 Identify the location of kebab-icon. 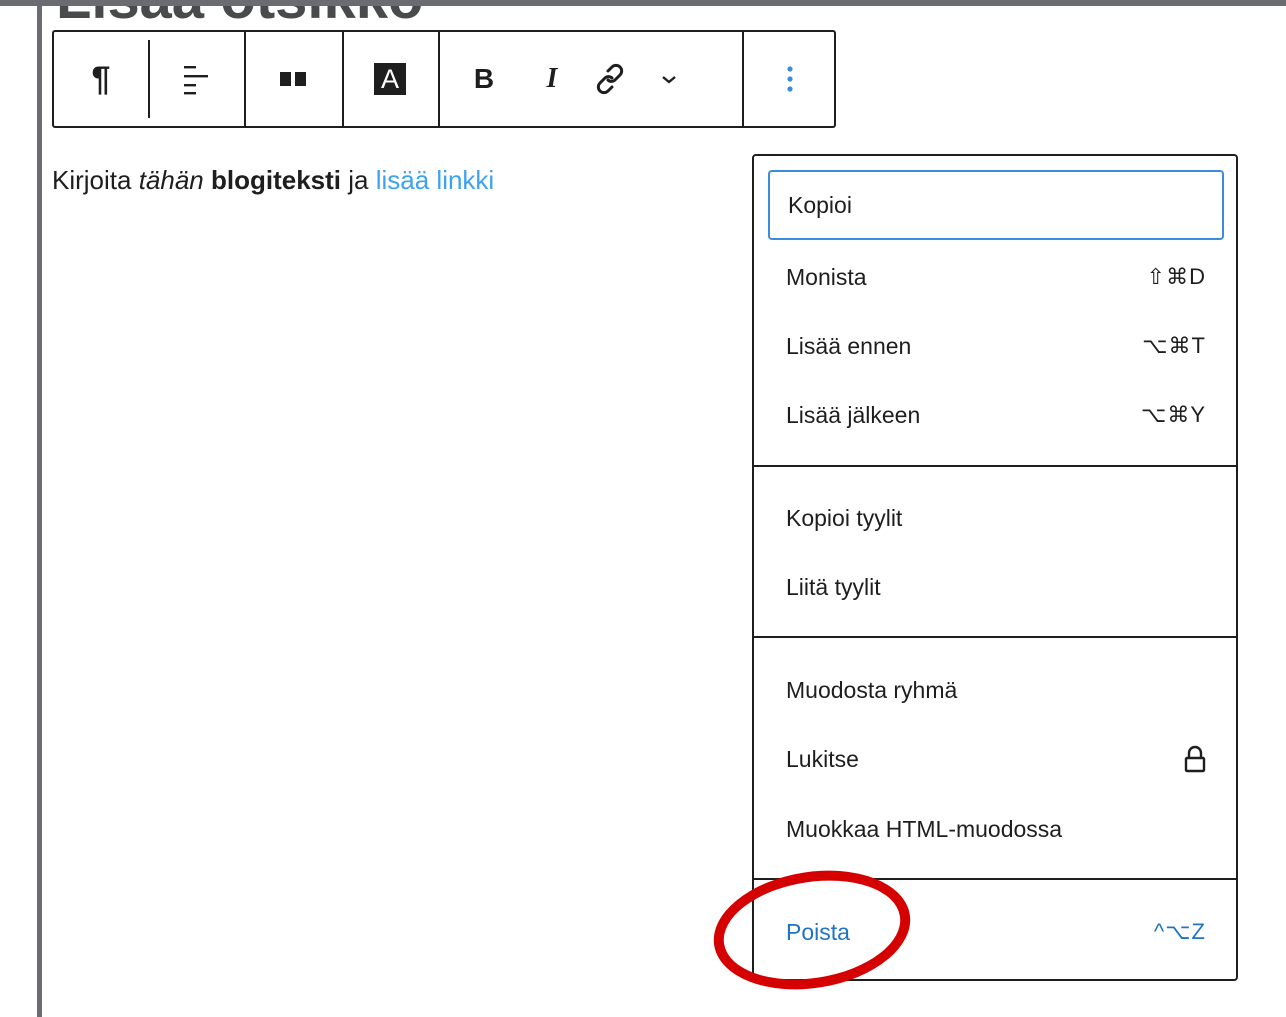
(790, 79).